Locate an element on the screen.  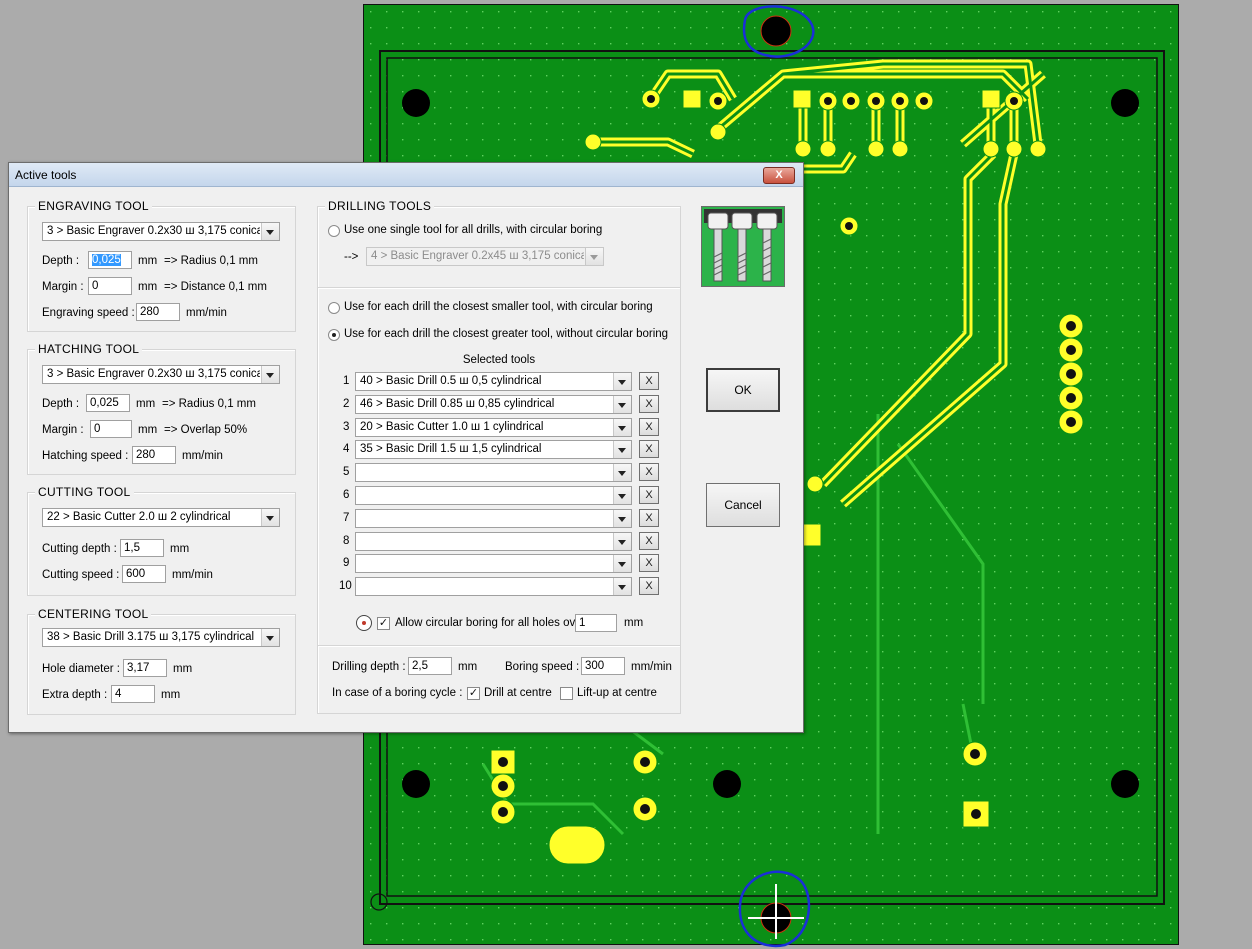
radio-closest-greater is located at coordinates (334, 335).